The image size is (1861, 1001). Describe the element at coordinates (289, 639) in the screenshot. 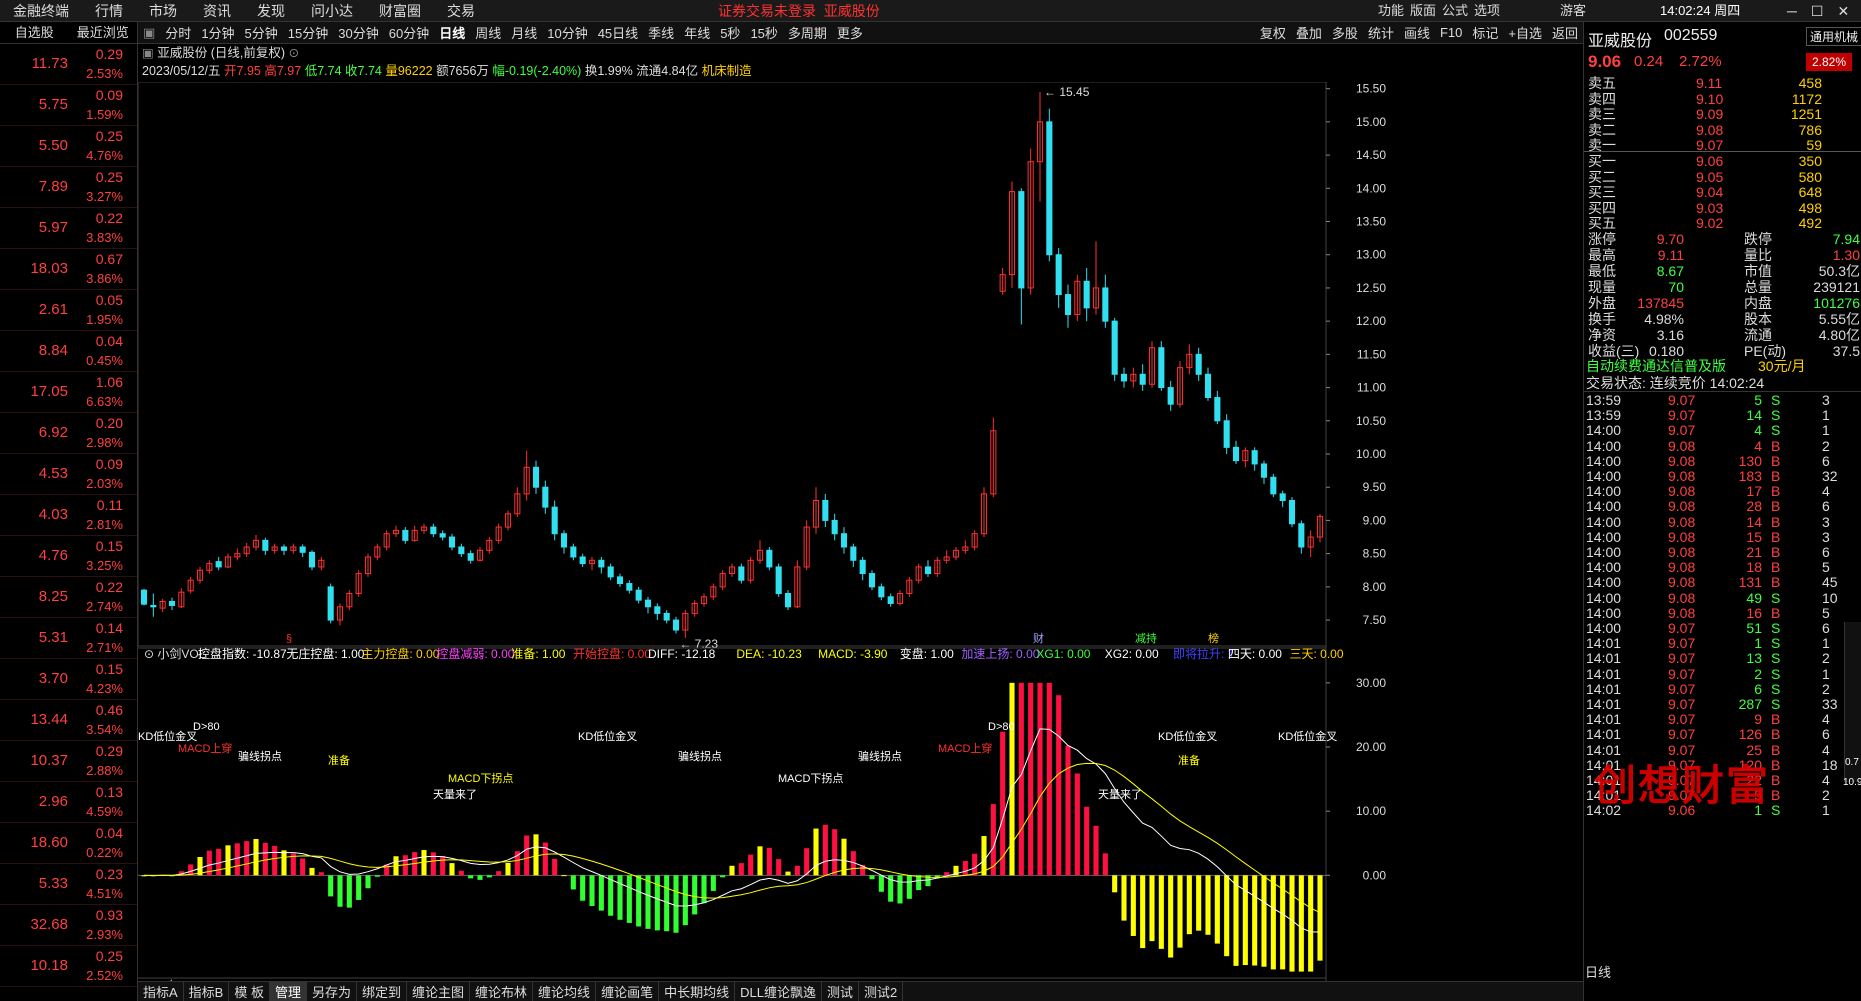

I see `event-marker: §` at that location.